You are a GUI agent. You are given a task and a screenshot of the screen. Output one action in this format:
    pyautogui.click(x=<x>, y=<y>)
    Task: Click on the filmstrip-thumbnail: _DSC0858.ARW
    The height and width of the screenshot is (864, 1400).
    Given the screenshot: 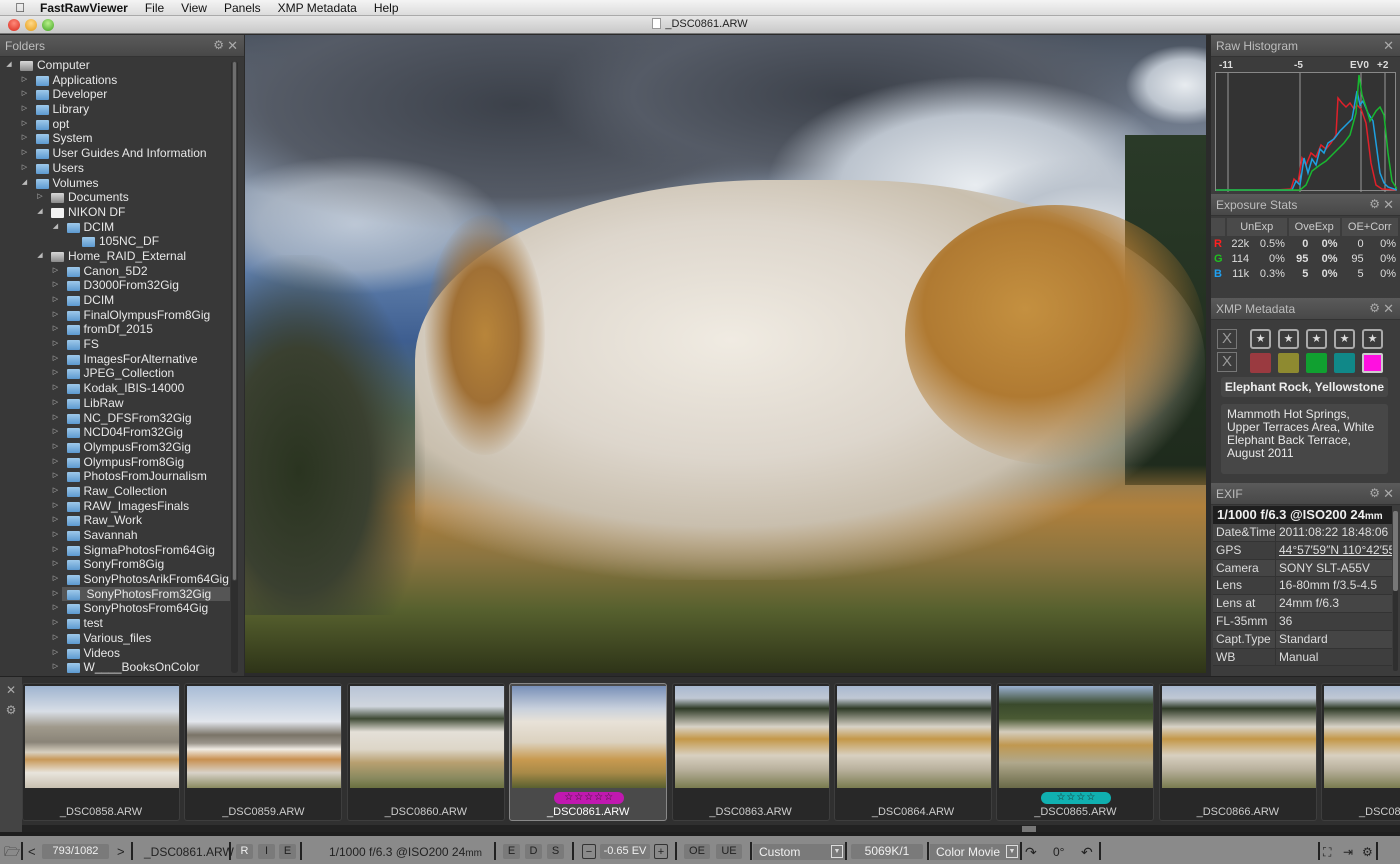 What is the action you would take?
    pyautogui.click(x=101, y=752)
    